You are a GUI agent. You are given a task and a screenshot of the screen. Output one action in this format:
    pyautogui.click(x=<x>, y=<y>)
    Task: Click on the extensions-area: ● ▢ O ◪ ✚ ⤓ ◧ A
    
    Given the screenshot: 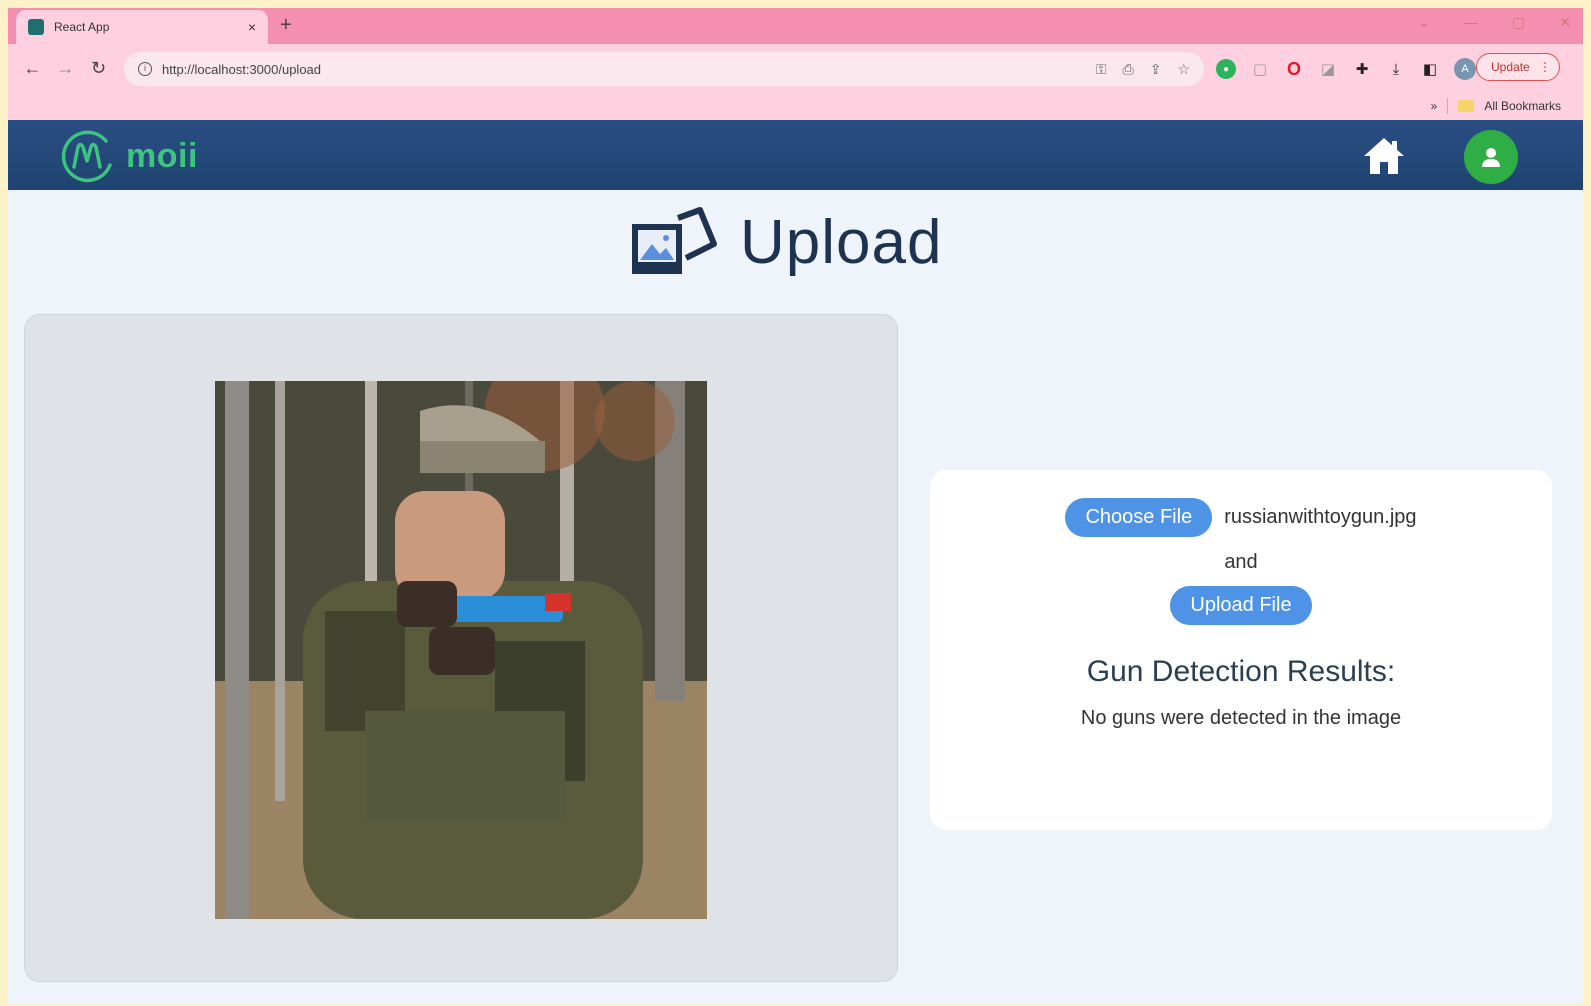 What is the action you would take?
    pyautogui.click(x=1346, y=69)
    